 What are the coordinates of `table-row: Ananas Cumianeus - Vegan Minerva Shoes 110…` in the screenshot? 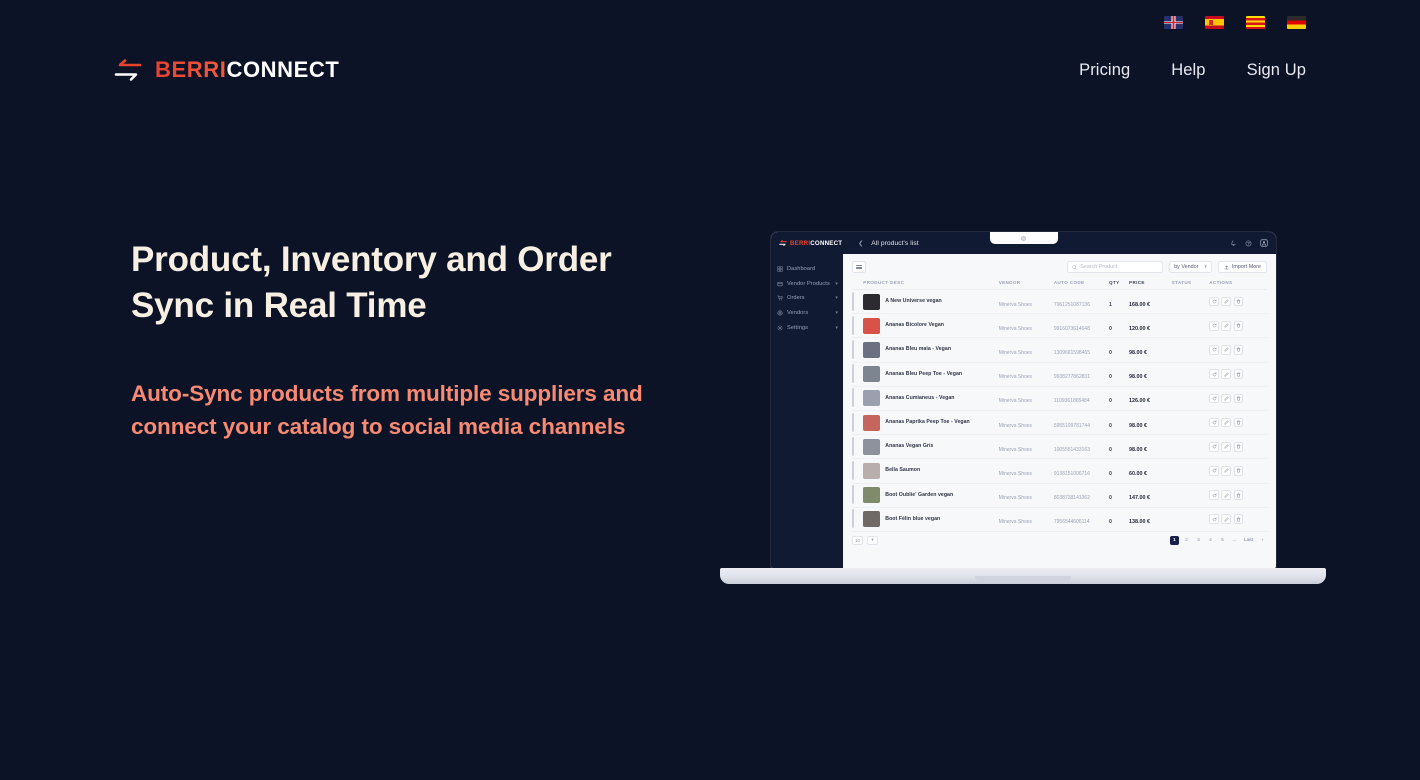 It's located at (1059, 398).